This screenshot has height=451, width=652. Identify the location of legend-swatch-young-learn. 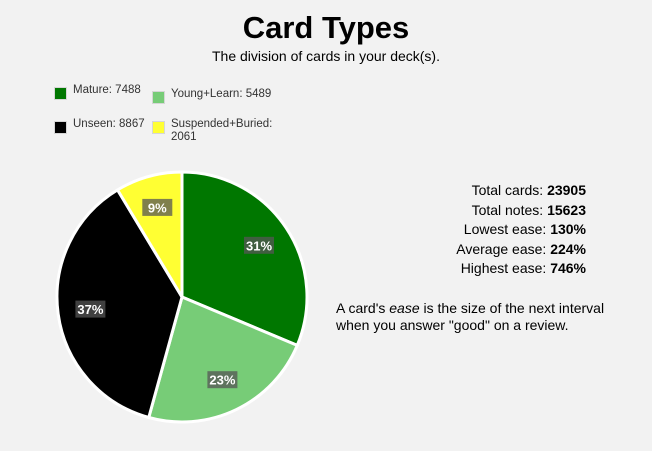
(158, 97).